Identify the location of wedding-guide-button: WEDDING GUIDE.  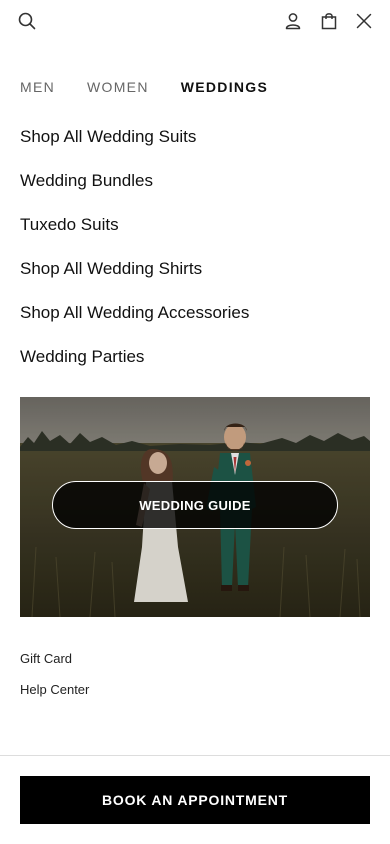
(195, 505).